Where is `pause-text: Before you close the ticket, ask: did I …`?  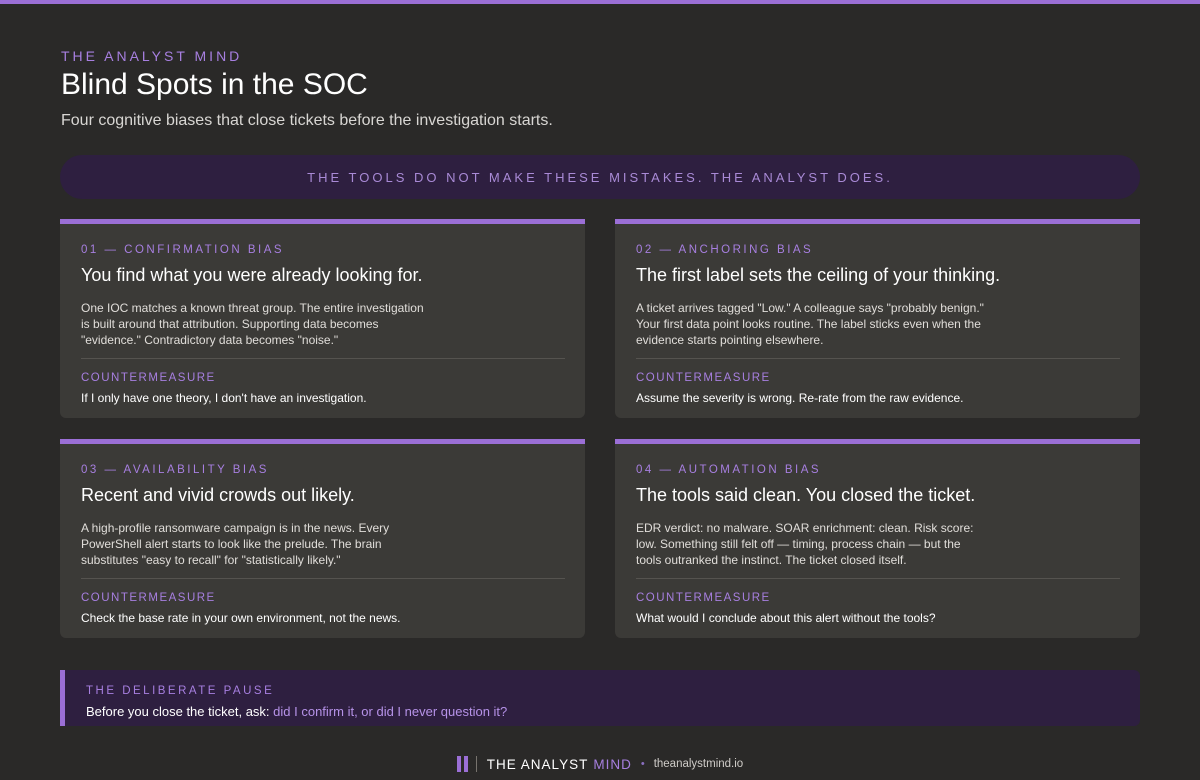
pause-text: Before you close the ticket, ask: did I … is located at coordinates (296, 711).